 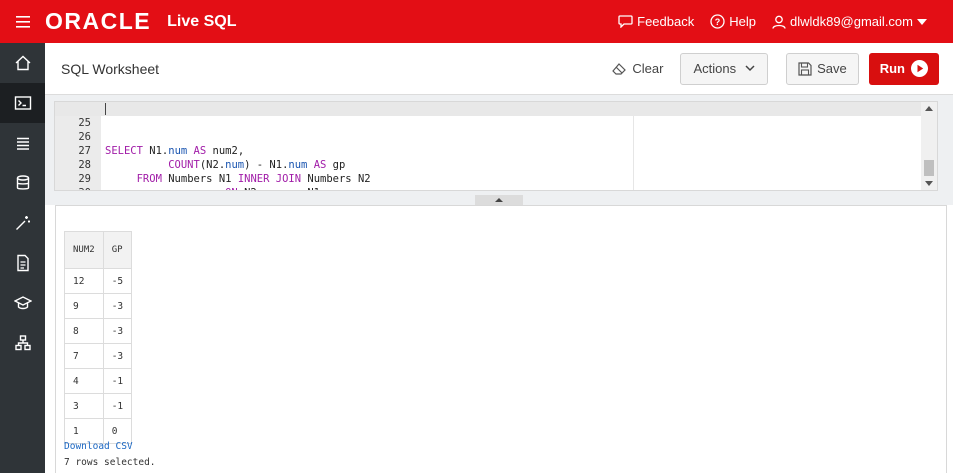 I want to click on sidebar-item-my-scripts, so click(x=22, y=263).